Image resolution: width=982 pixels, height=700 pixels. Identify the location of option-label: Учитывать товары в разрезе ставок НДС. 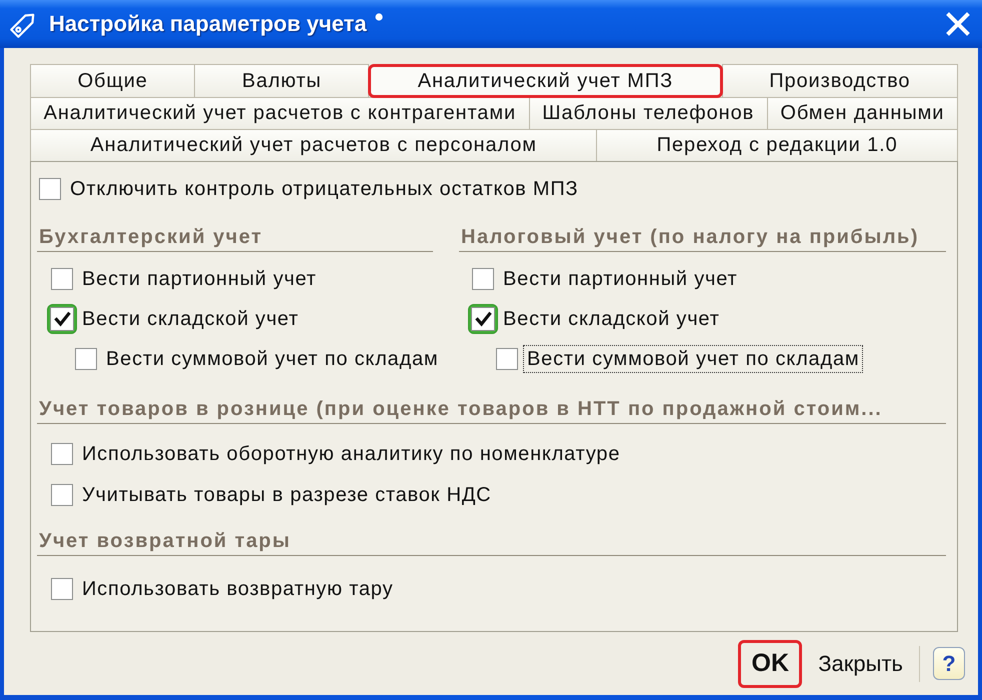
(287, 495).